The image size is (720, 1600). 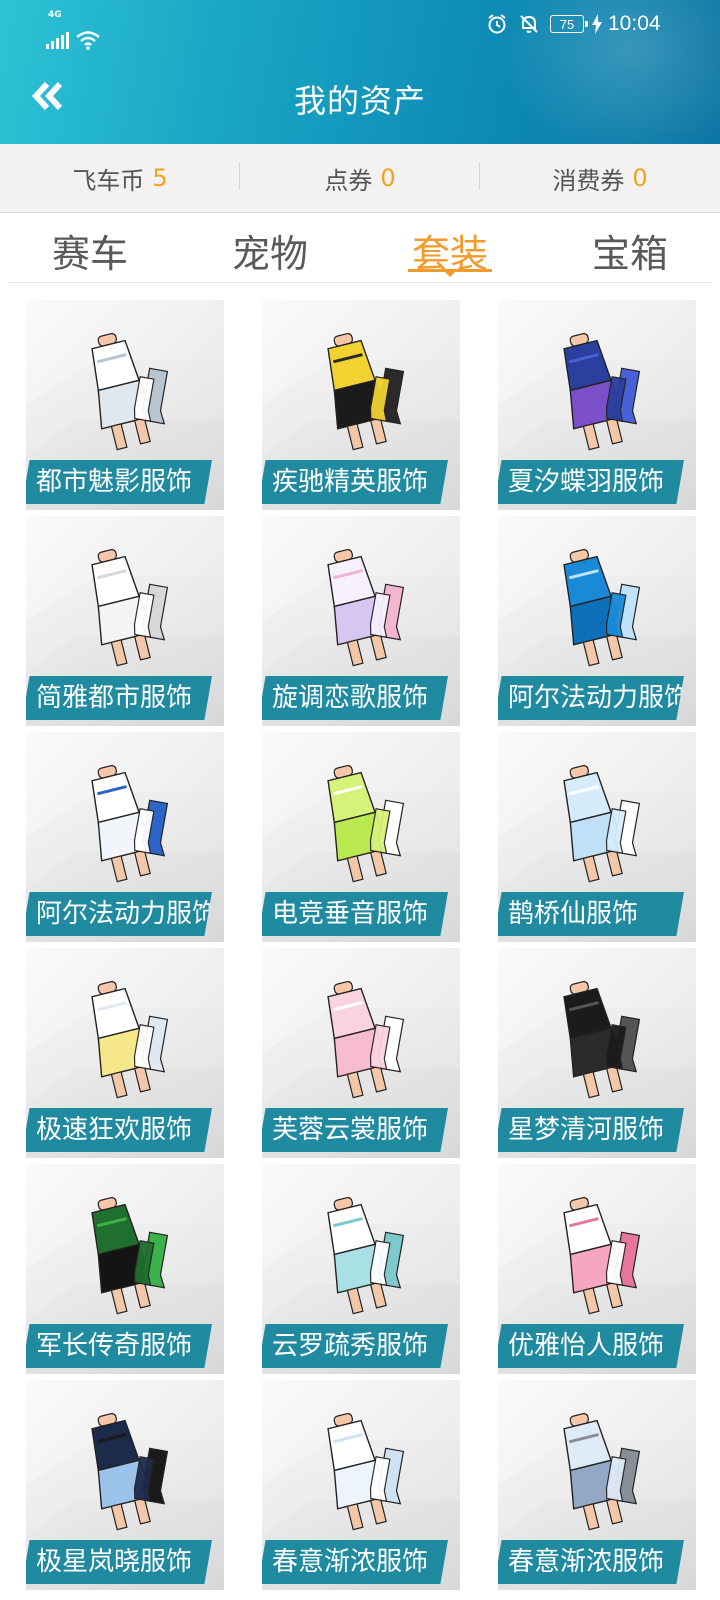 I want to click on tab-pets: 宠物, so click(x=270, y=248).